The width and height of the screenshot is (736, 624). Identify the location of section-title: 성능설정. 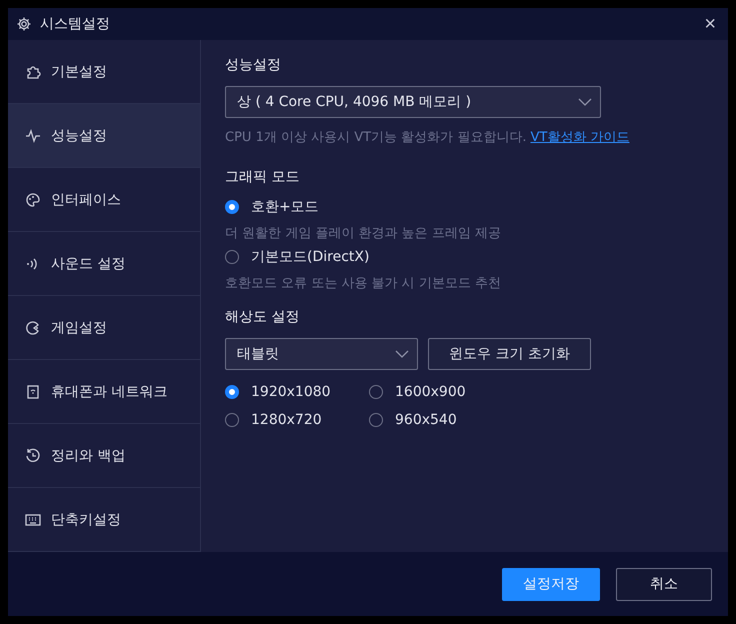
(253, 65).